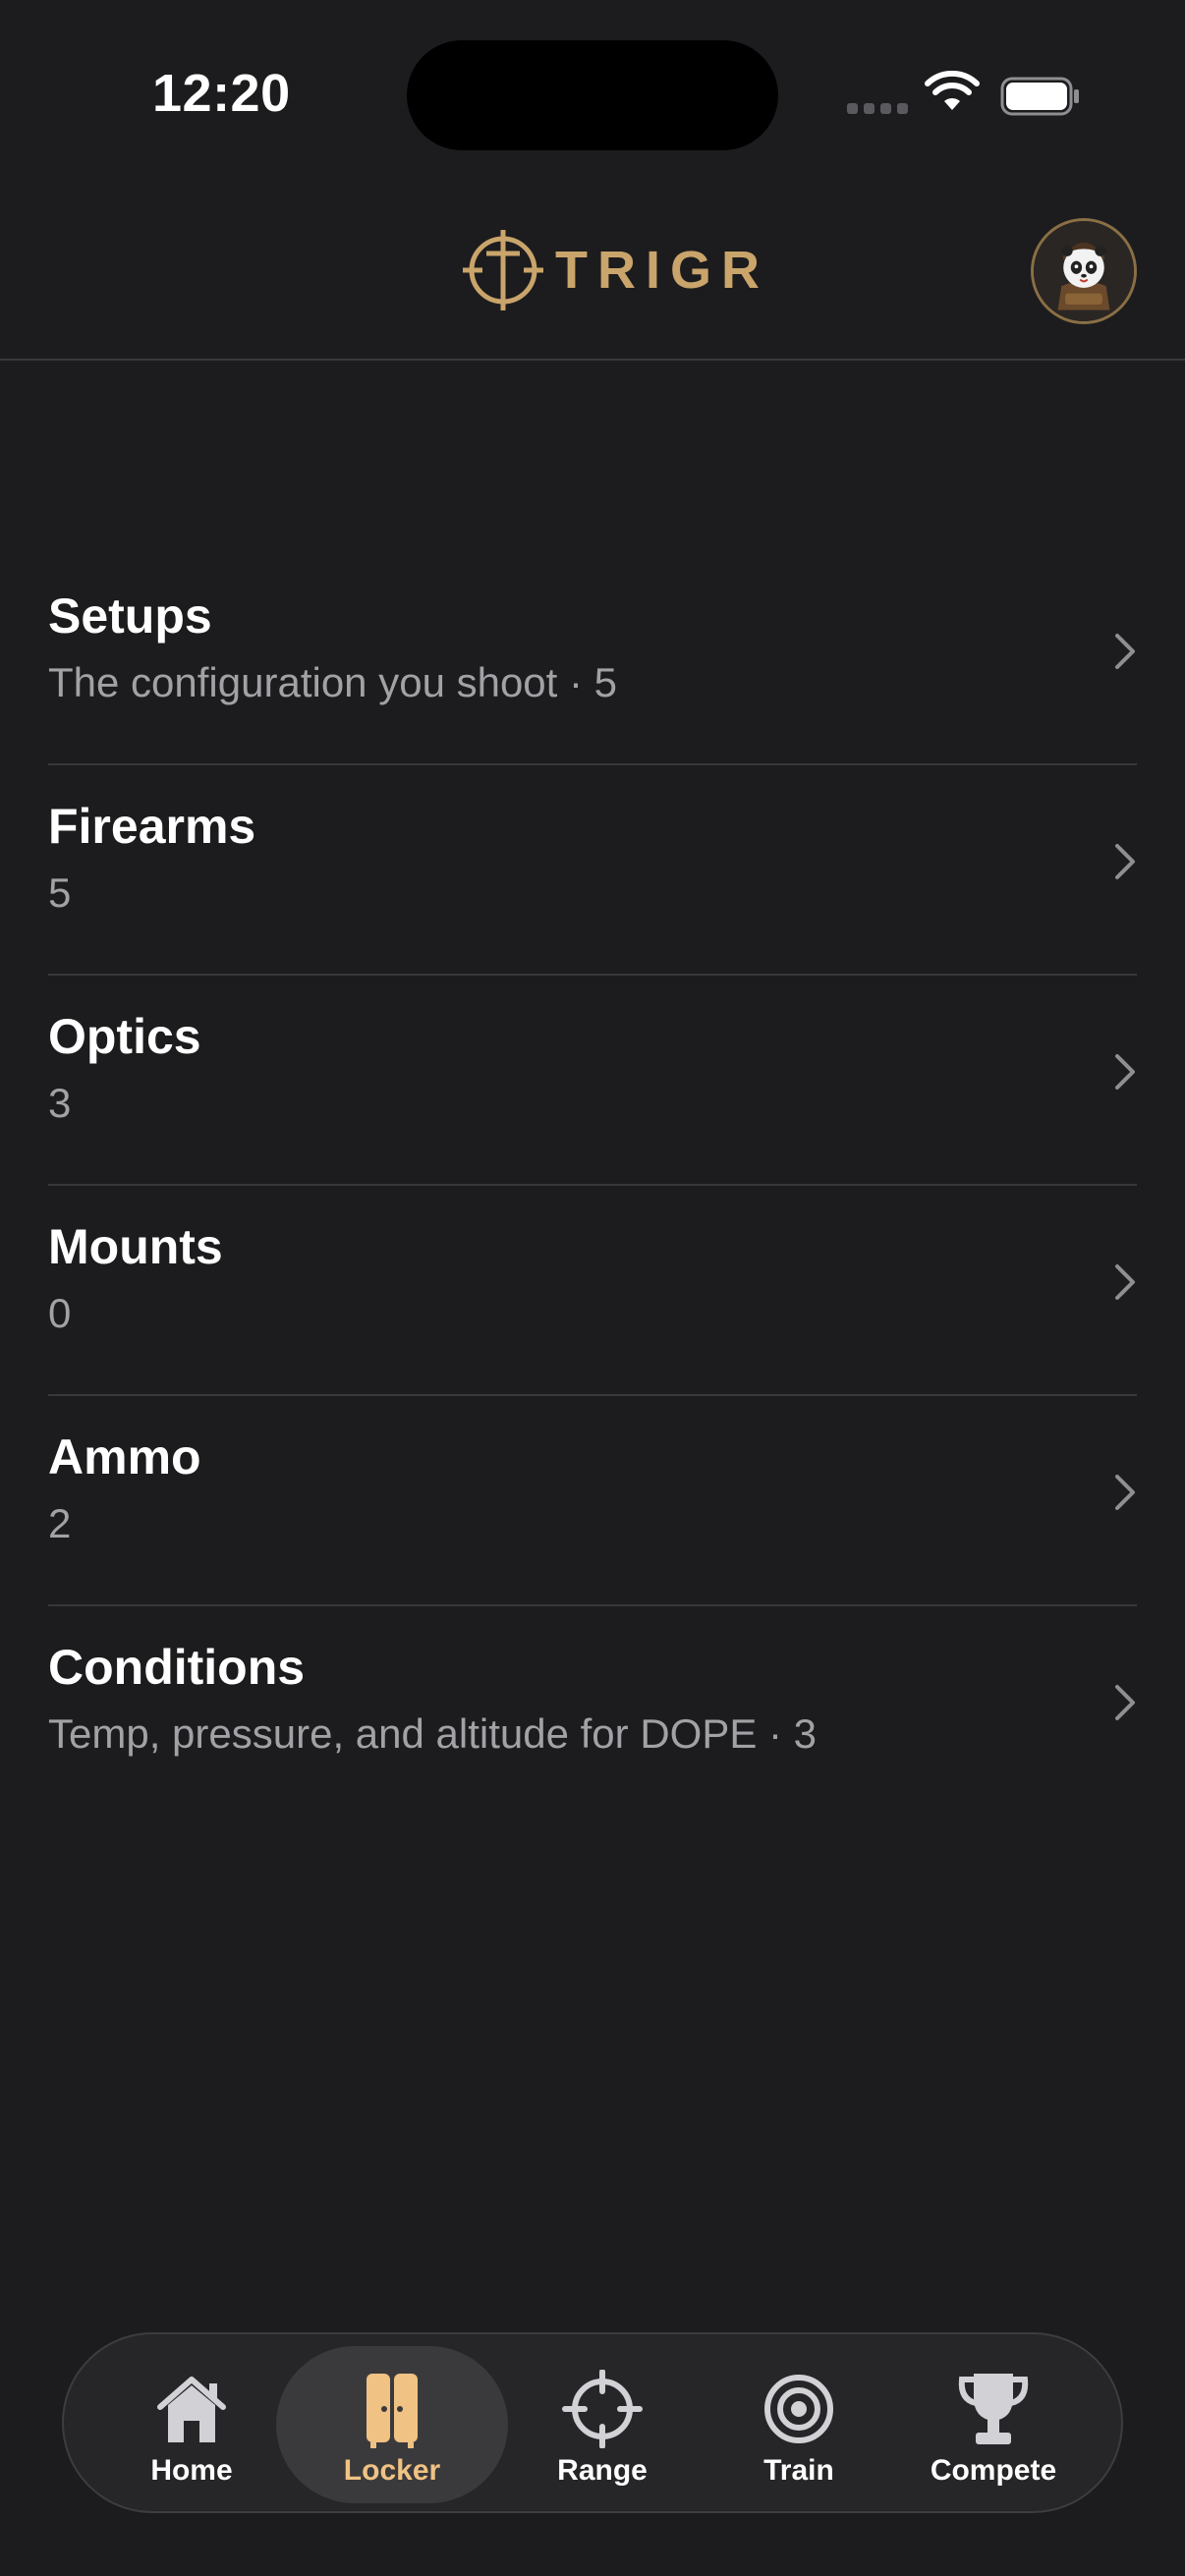  I want to click on item-title: Ammo, so click(125, 1456).